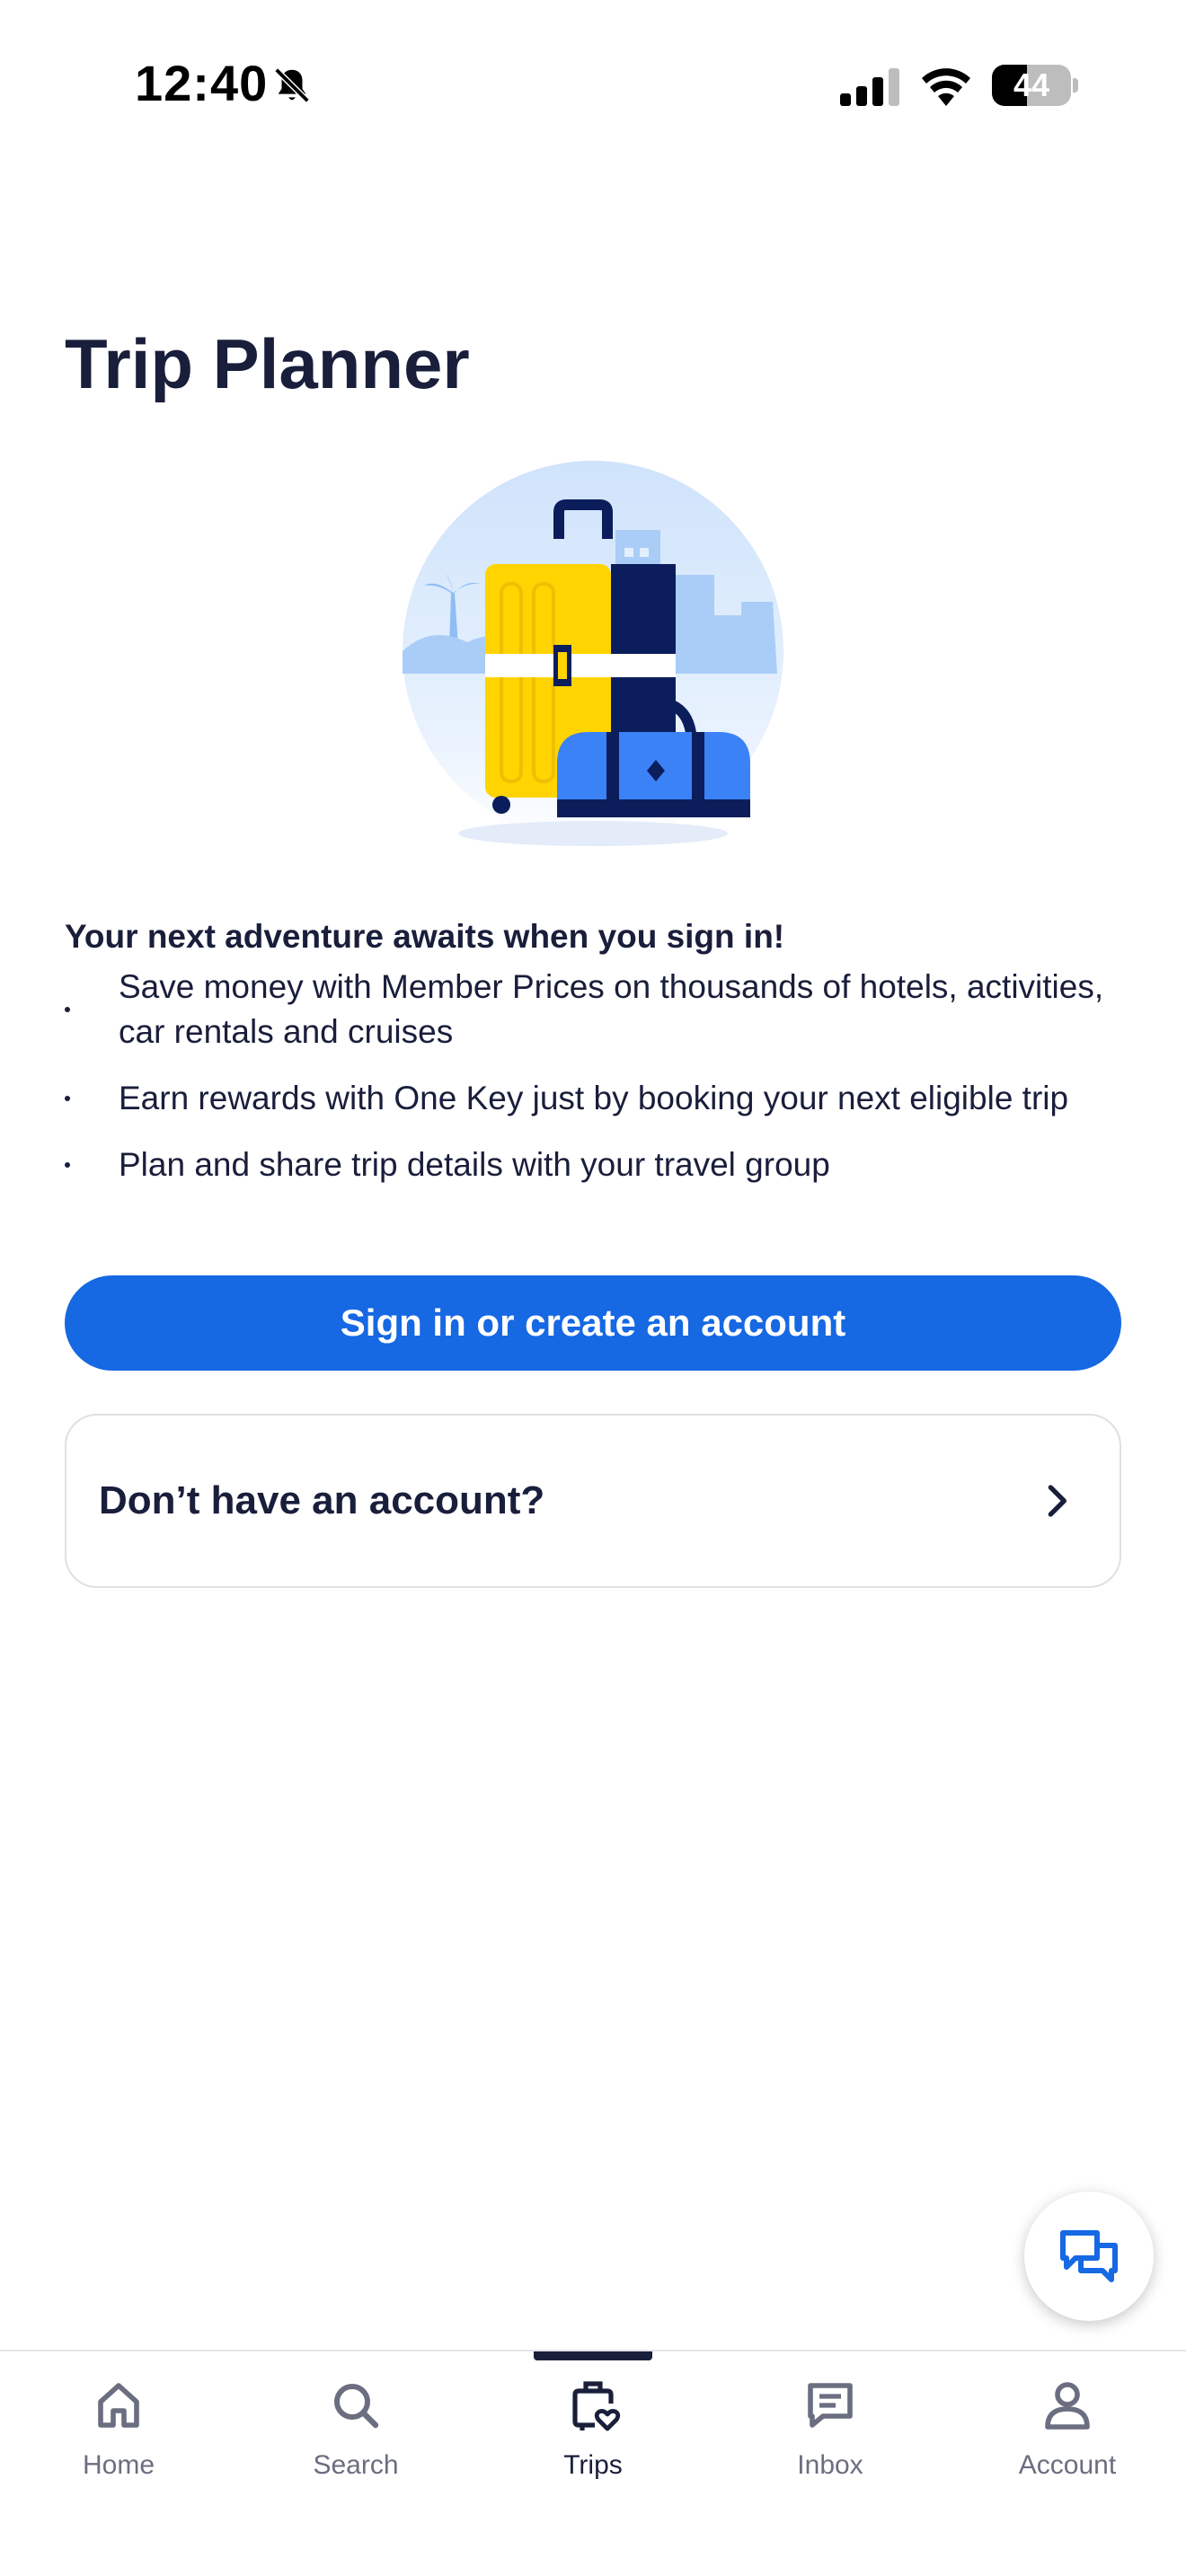  I want to click on nav-item-home: Home, so click(118, 2427).